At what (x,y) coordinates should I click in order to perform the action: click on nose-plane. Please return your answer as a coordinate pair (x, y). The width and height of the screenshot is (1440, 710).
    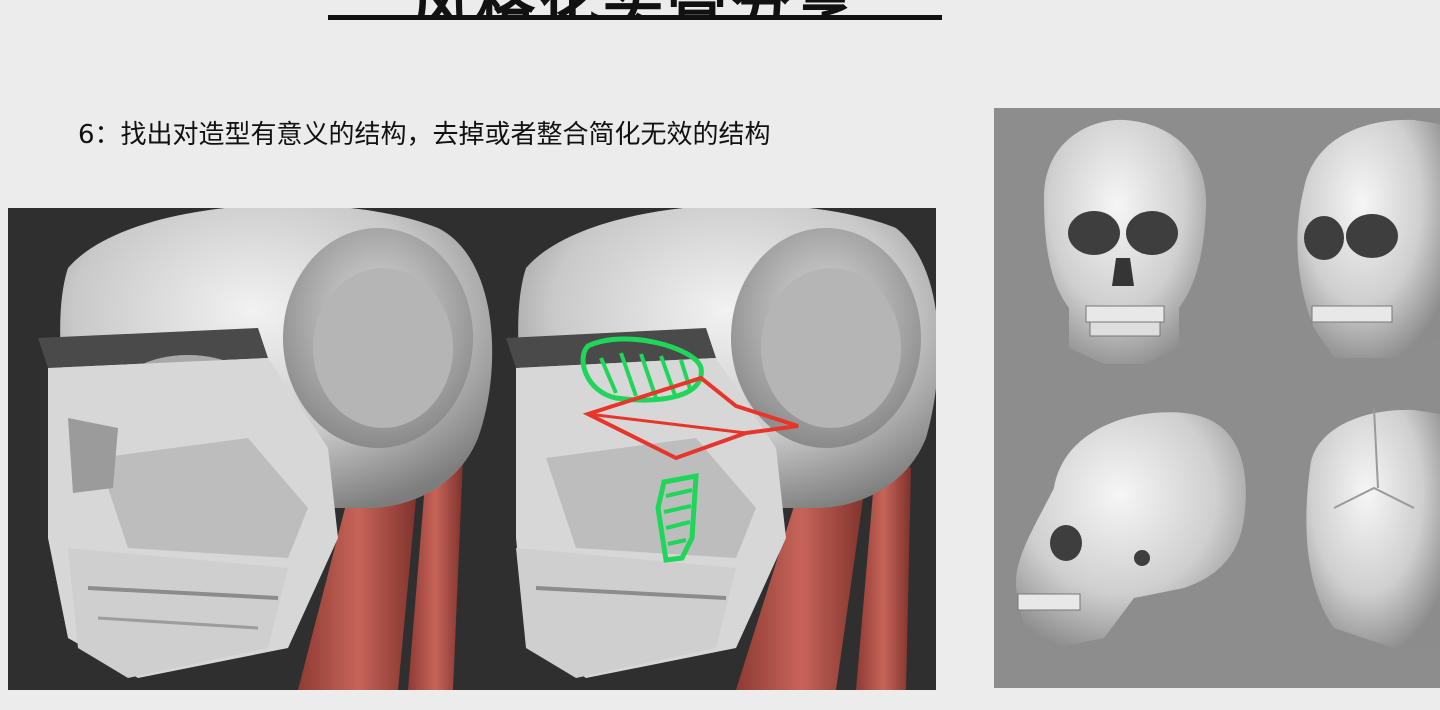
    Looking at the image, I should click on (93, 455).